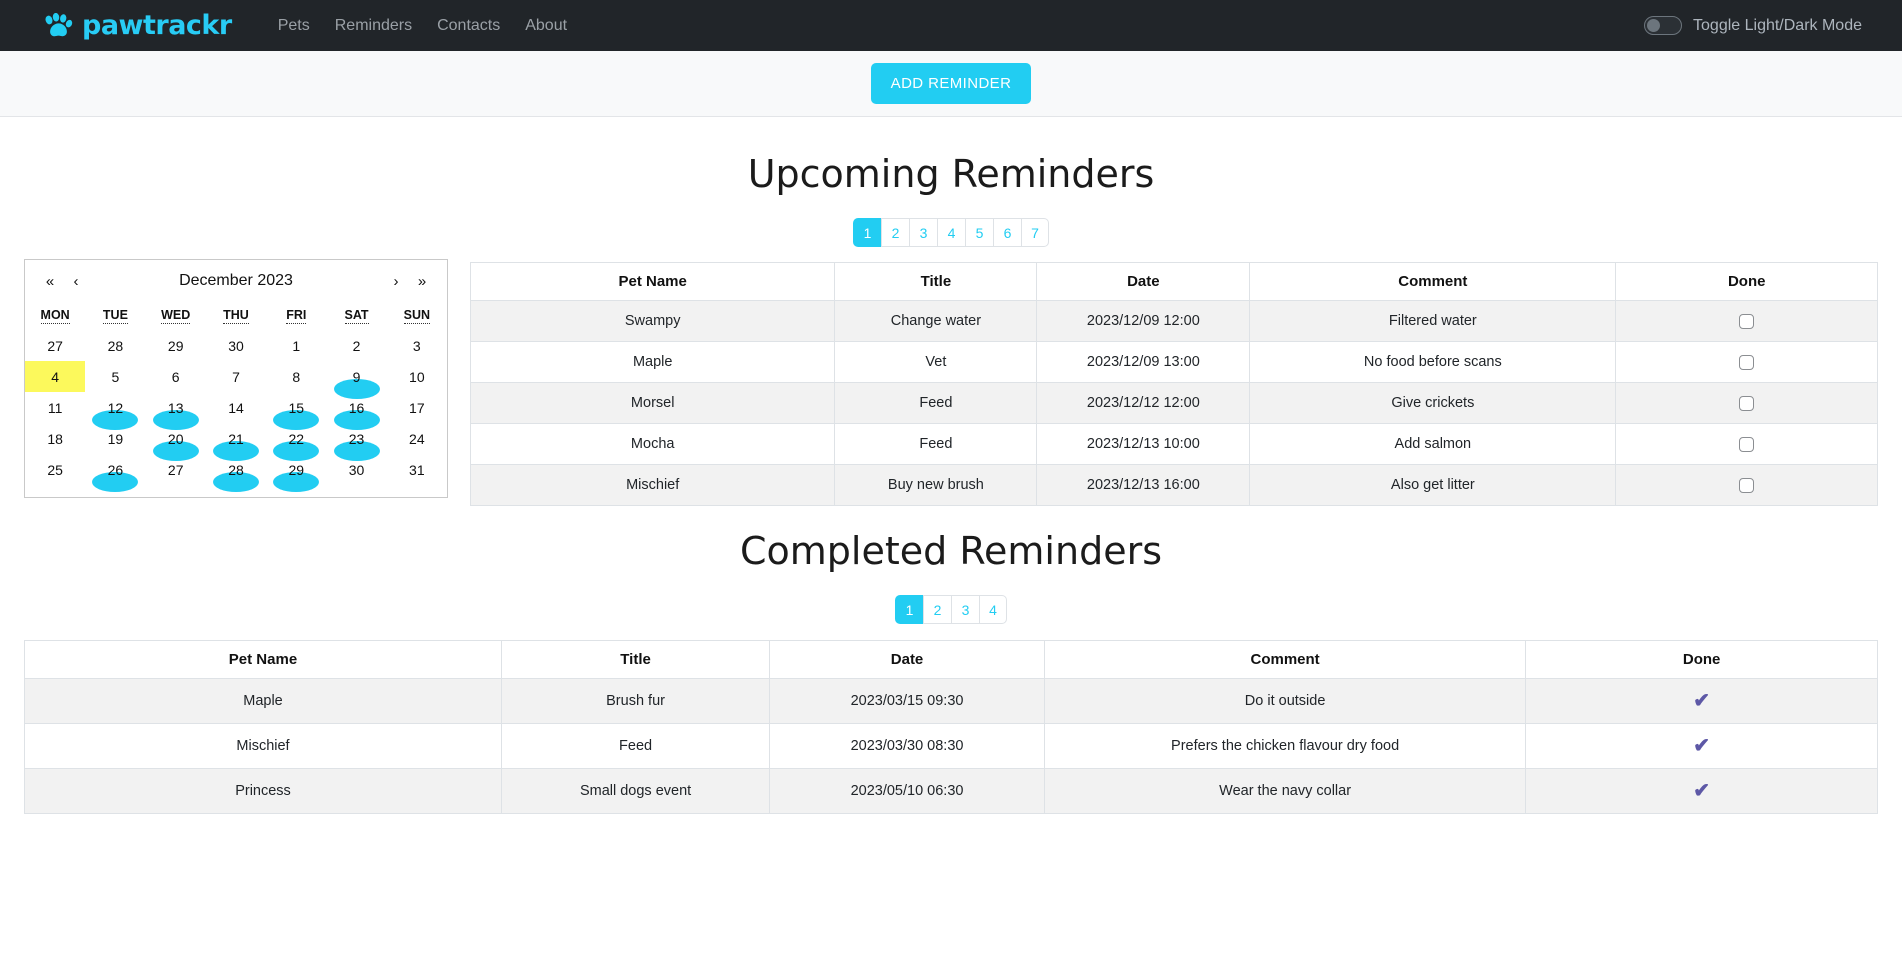 The height and width of the screenshot is (954, 1902). What do you see at coordinates (396, 281) in the screenshot?
I see `calendar-next-button: ›` at bounding box center [396, 281].